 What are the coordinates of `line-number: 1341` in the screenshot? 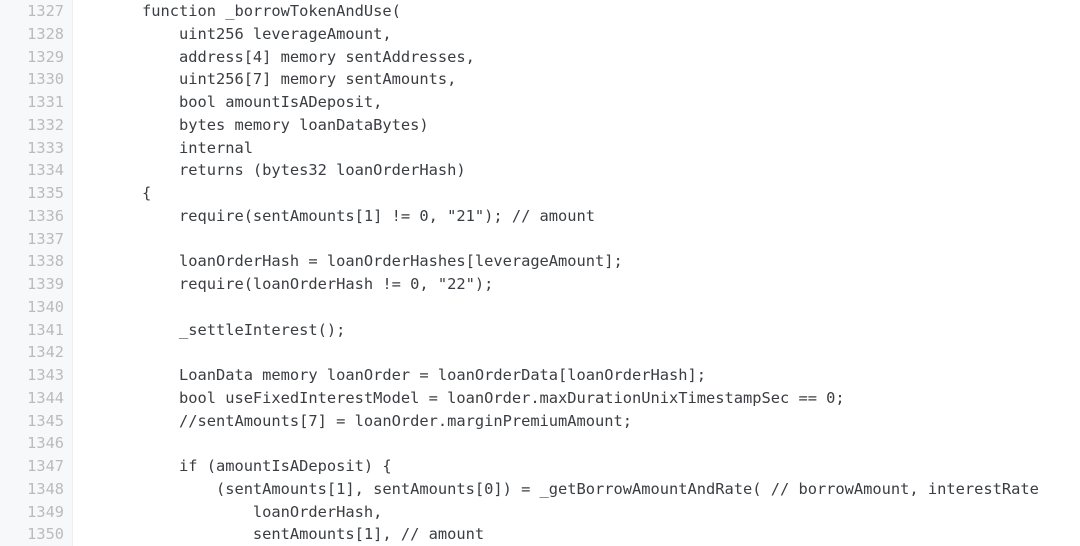 It's located at (32, 330).